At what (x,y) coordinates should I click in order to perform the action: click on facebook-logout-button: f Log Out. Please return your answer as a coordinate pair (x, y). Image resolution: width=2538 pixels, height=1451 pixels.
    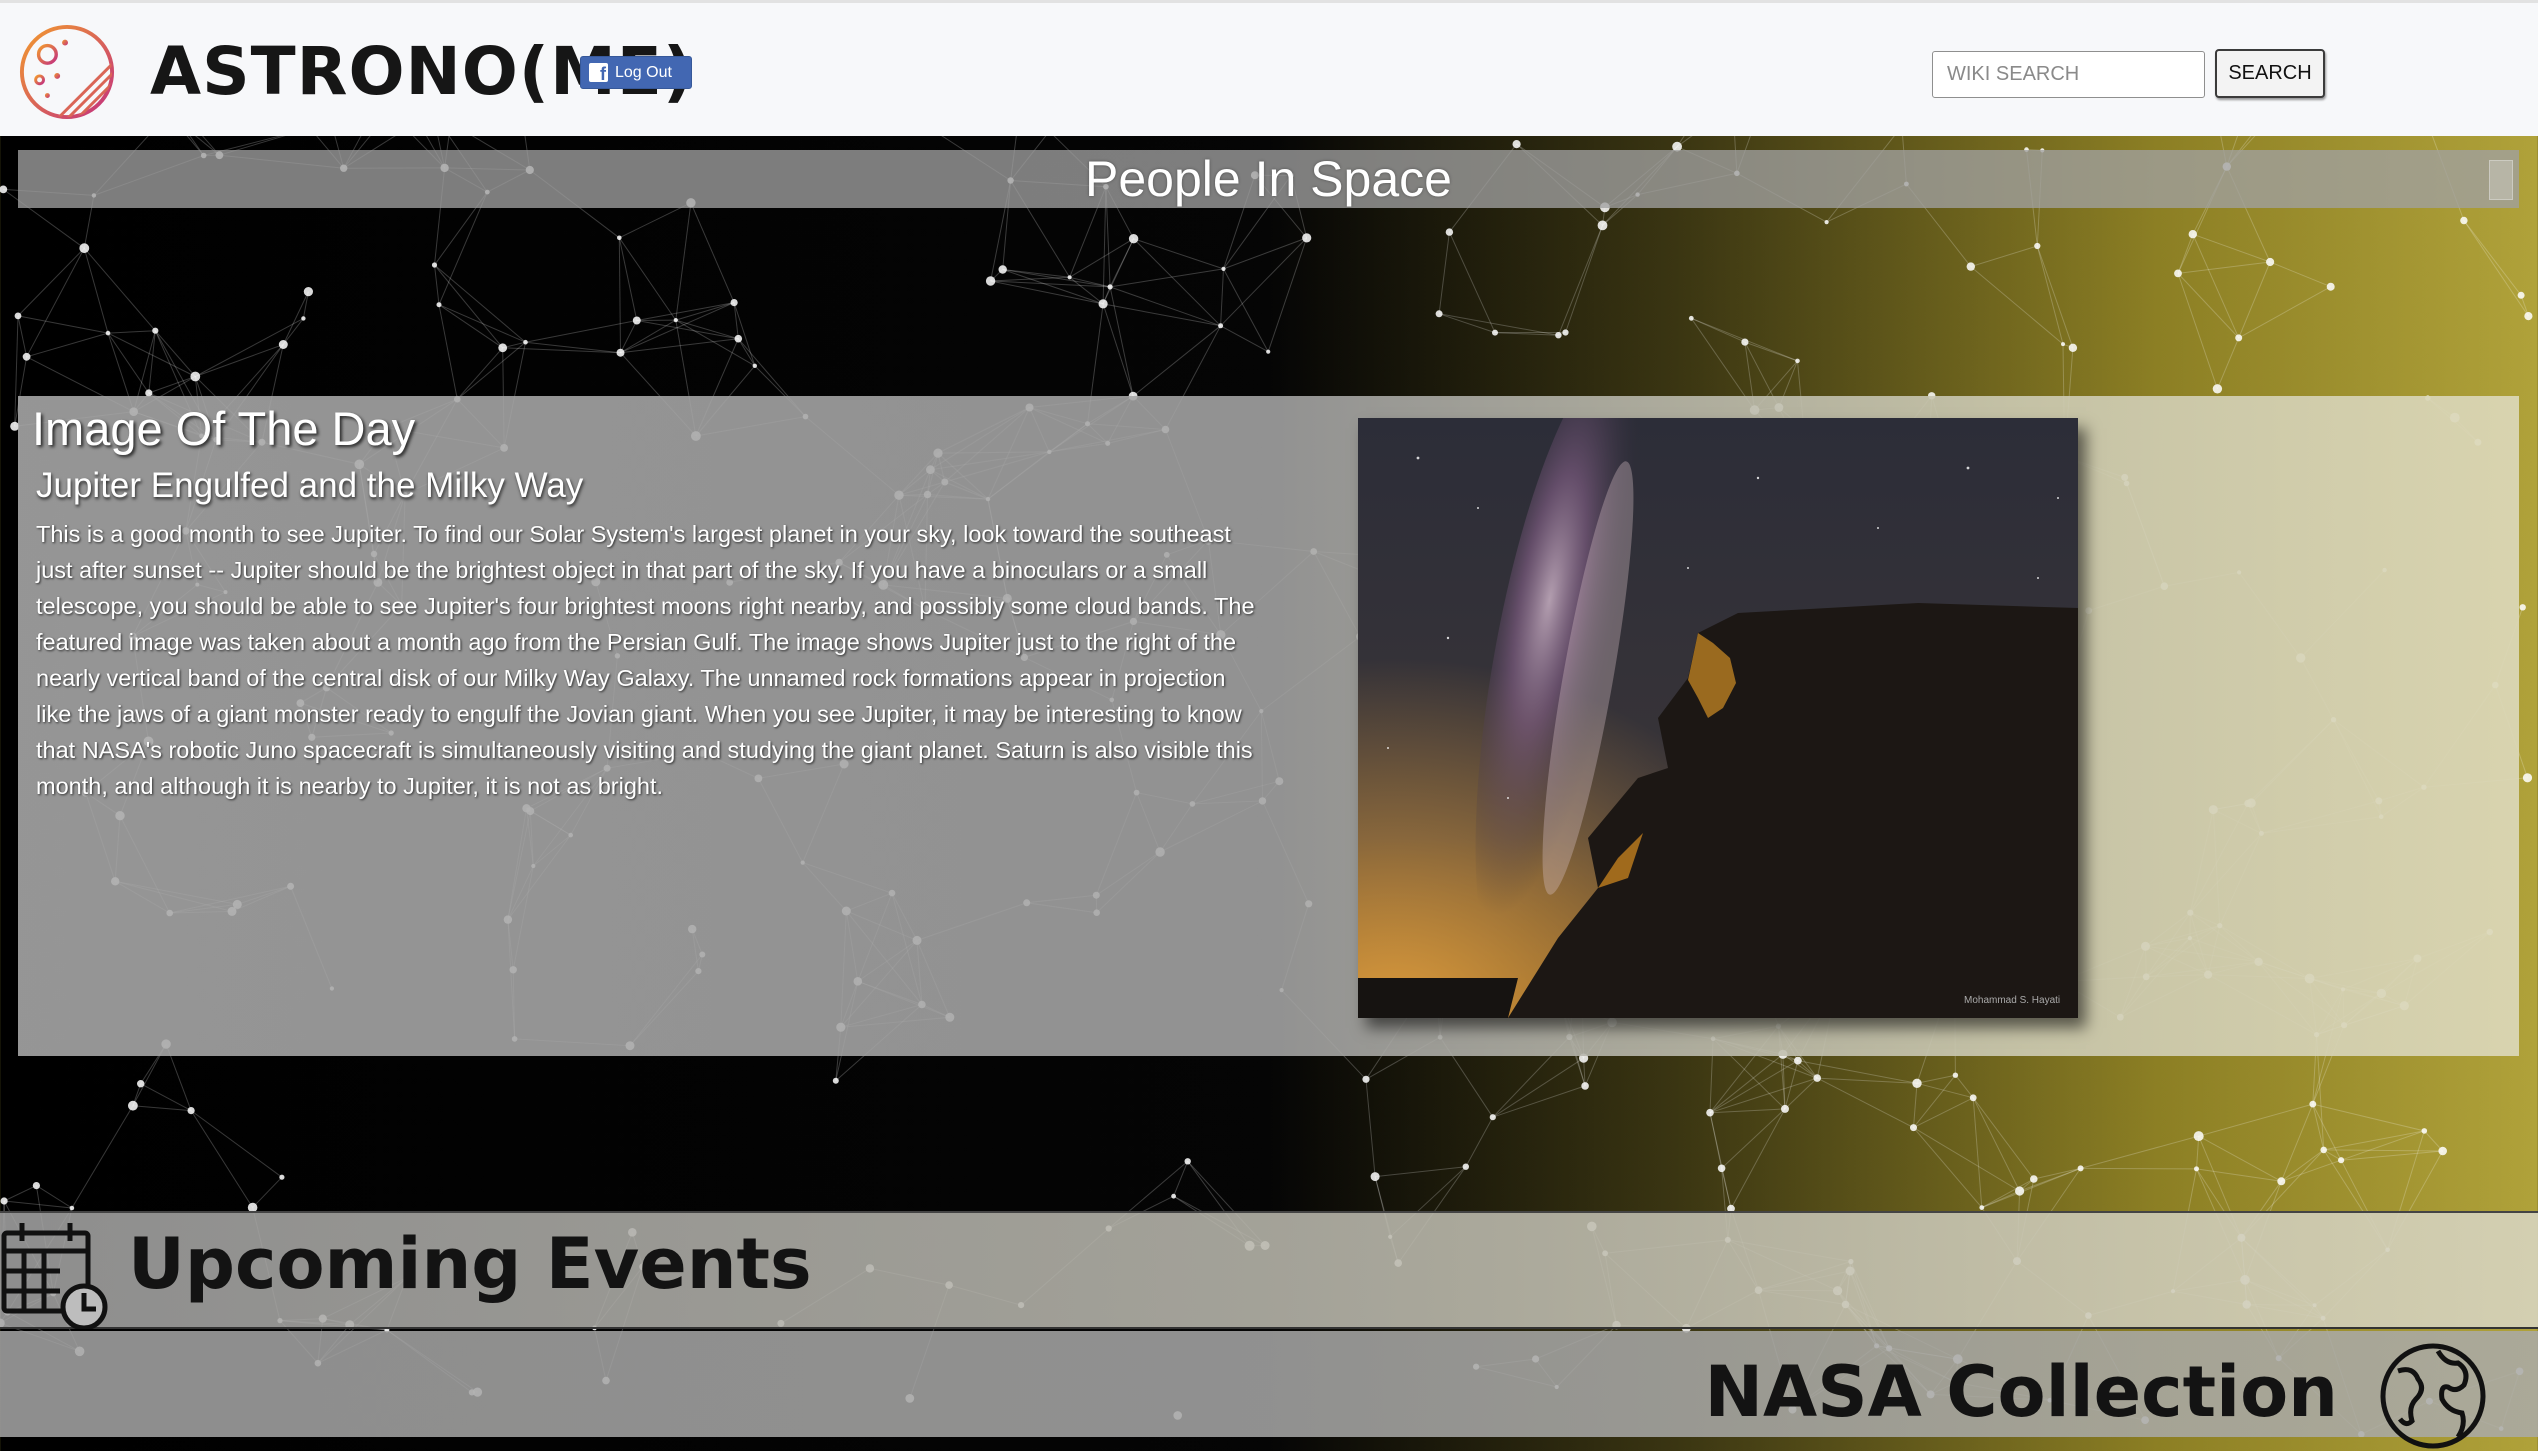
    Looking at the image, I should click on (636, 72).